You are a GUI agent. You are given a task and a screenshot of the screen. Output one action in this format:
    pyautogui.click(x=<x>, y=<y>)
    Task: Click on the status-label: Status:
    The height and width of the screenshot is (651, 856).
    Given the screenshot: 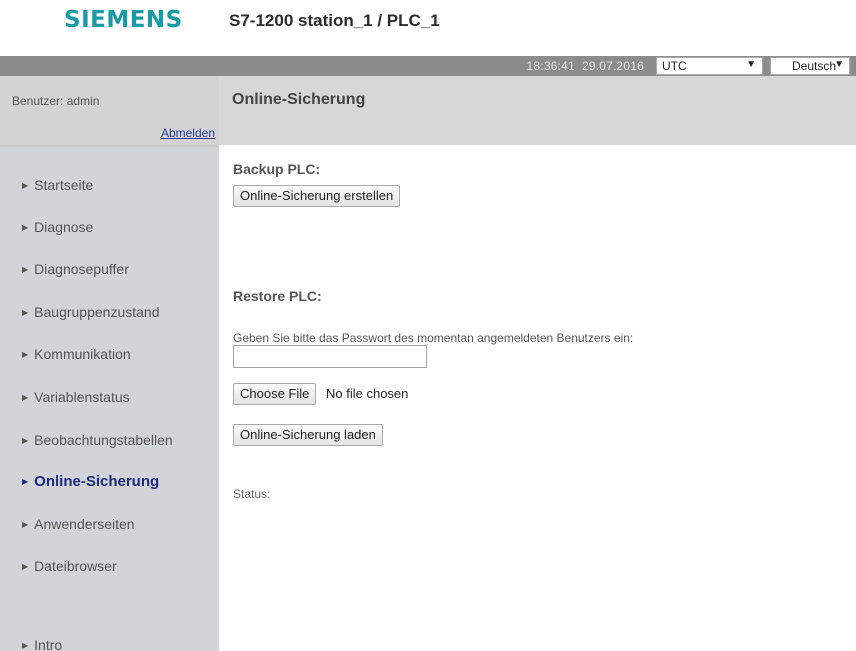 What is the action you would take?
    pyautogui.click(x=252, y=494)
    